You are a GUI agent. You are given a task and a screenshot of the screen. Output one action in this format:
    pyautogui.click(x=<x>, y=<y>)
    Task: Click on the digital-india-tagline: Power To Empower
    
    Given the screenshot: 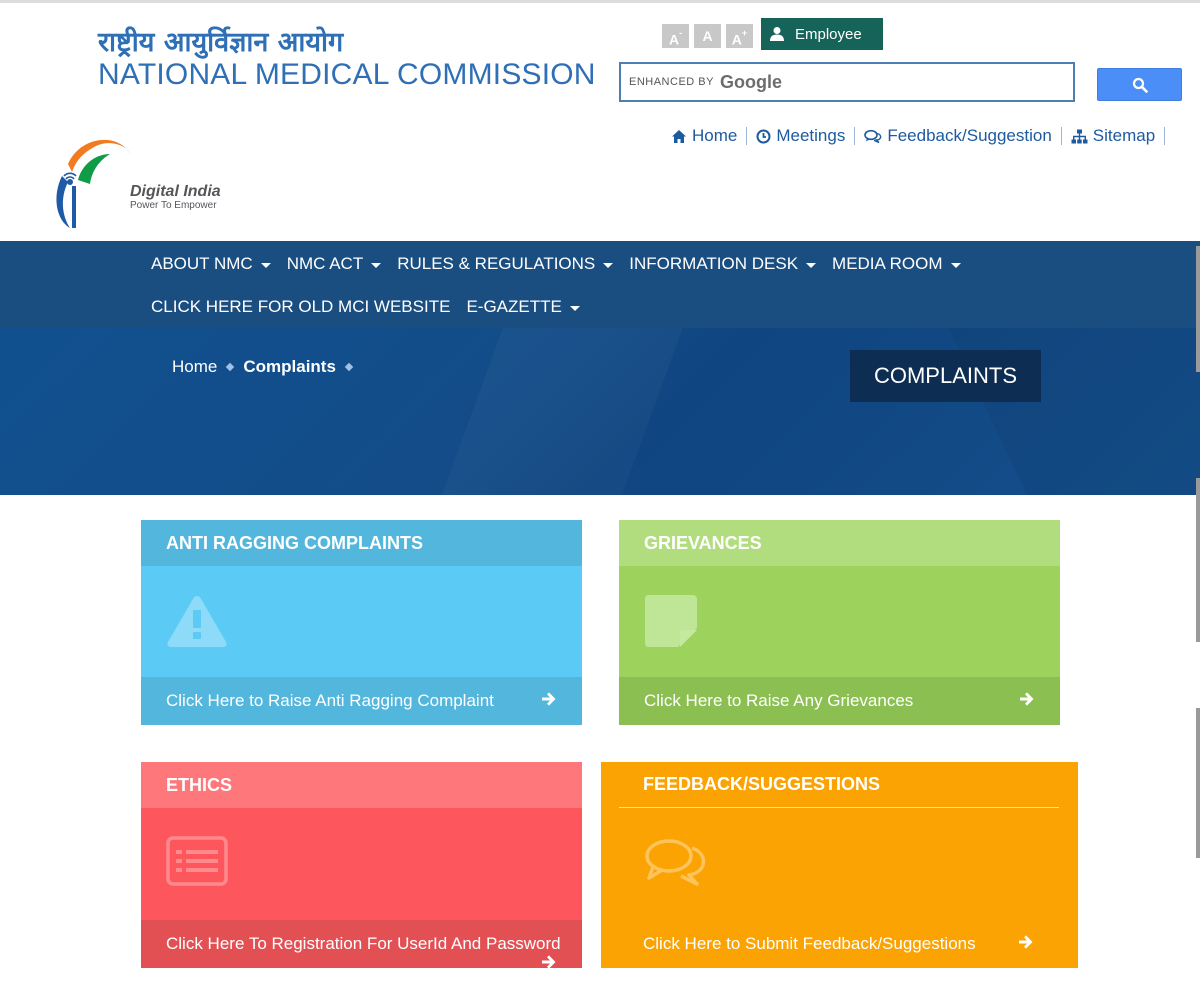 What is the action you would take?
    pyautogui.click(x=173, y=205)
    